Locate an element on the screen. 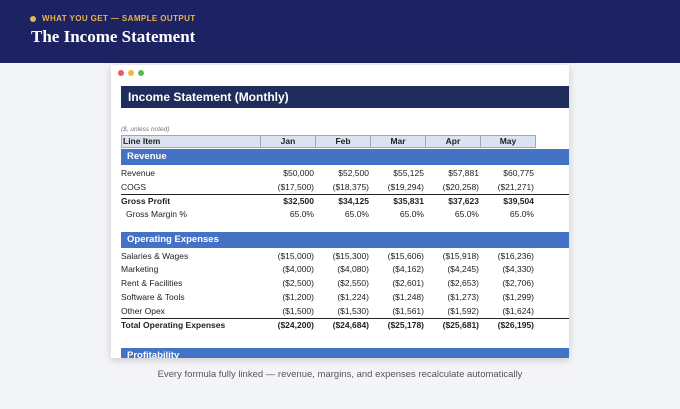 This screenshot has height=409, width=680. cell-mar: ($2,601) is located at coordinates (408, 283).